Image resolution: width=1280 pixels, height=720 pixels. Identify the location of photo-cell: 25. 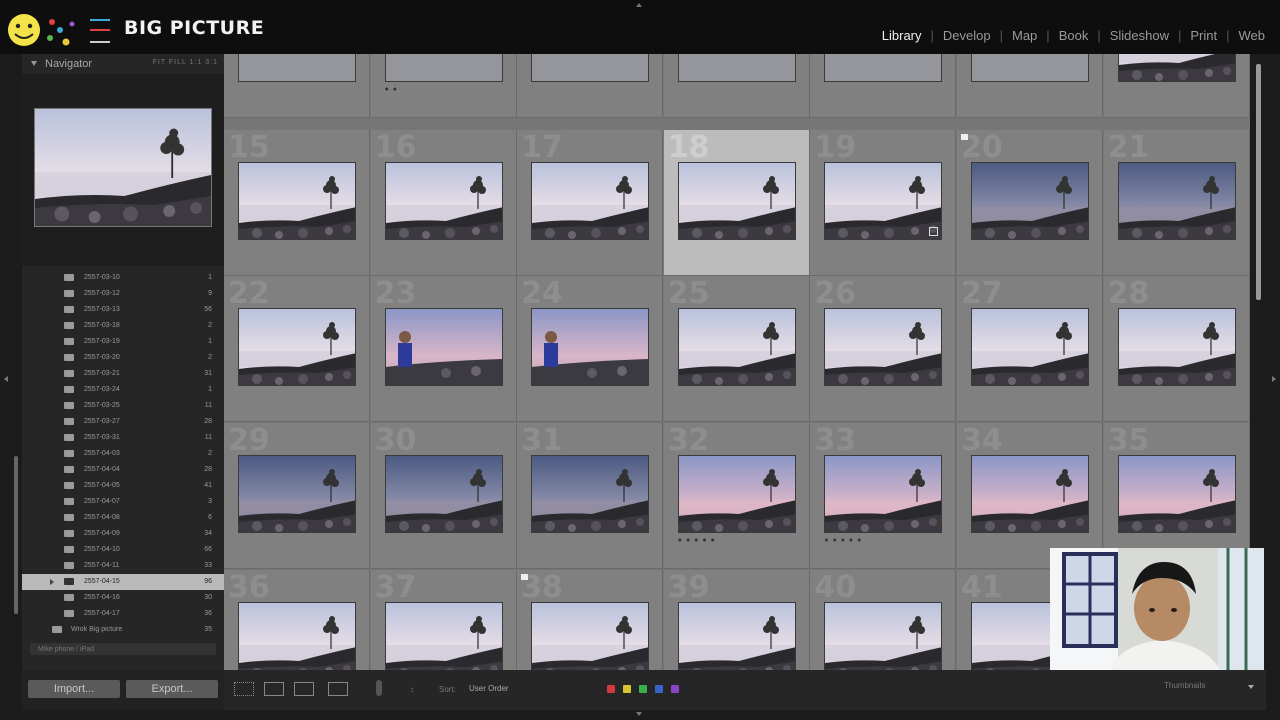
(736, 349).